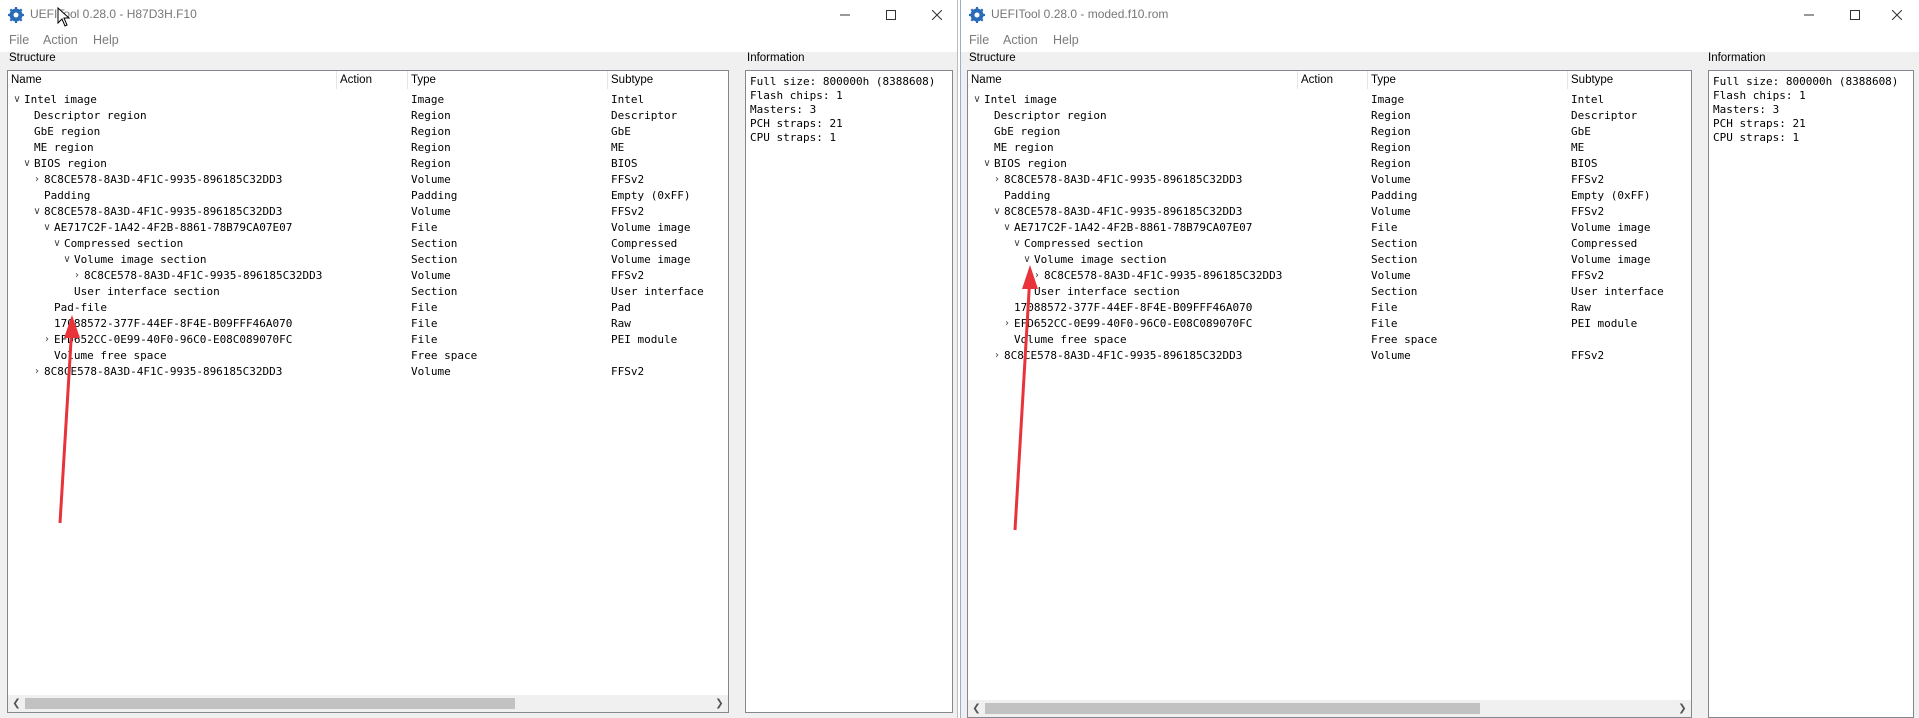 Image resolution: width=1919 pixels, height=718 pixels. Describe the element at coordinates (1604, 243) in the screenshot. I see `row-subtype: Compressed` at that location.